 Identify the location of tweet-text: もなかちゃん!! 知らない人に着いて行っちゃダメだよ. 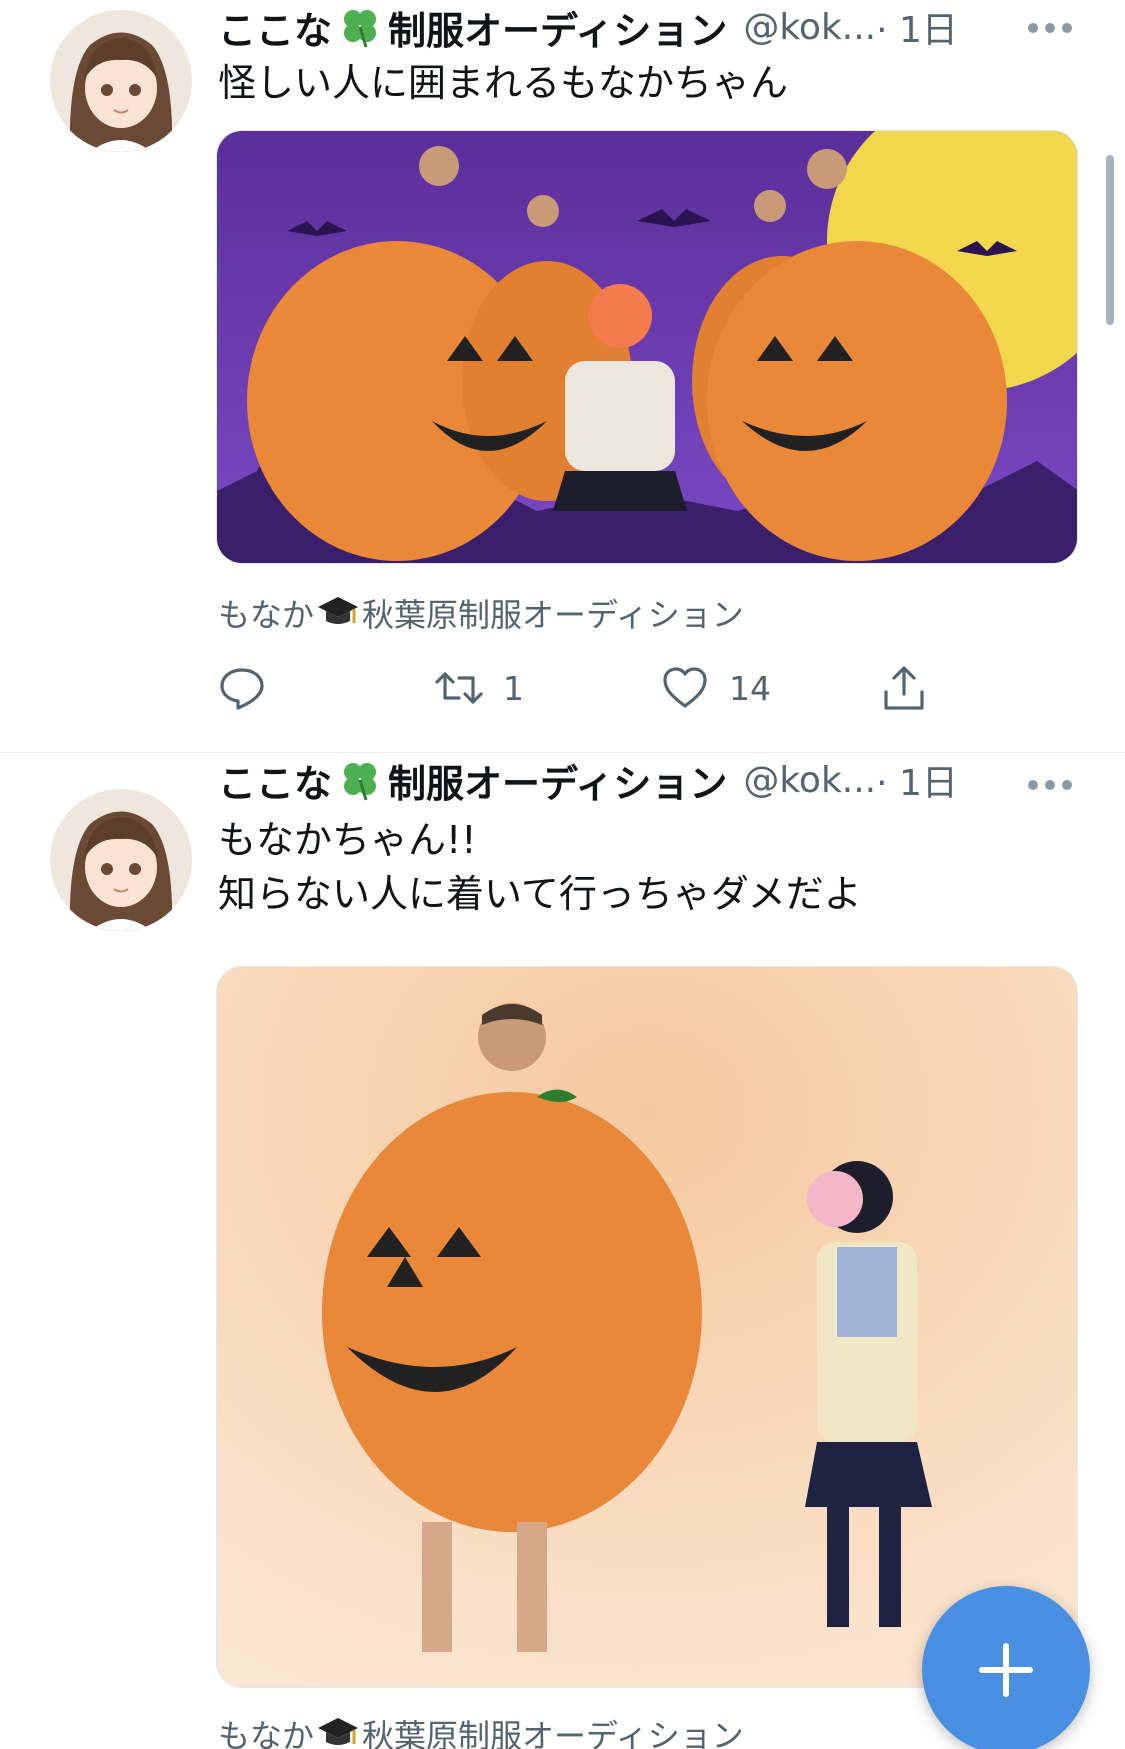
(540, 867).